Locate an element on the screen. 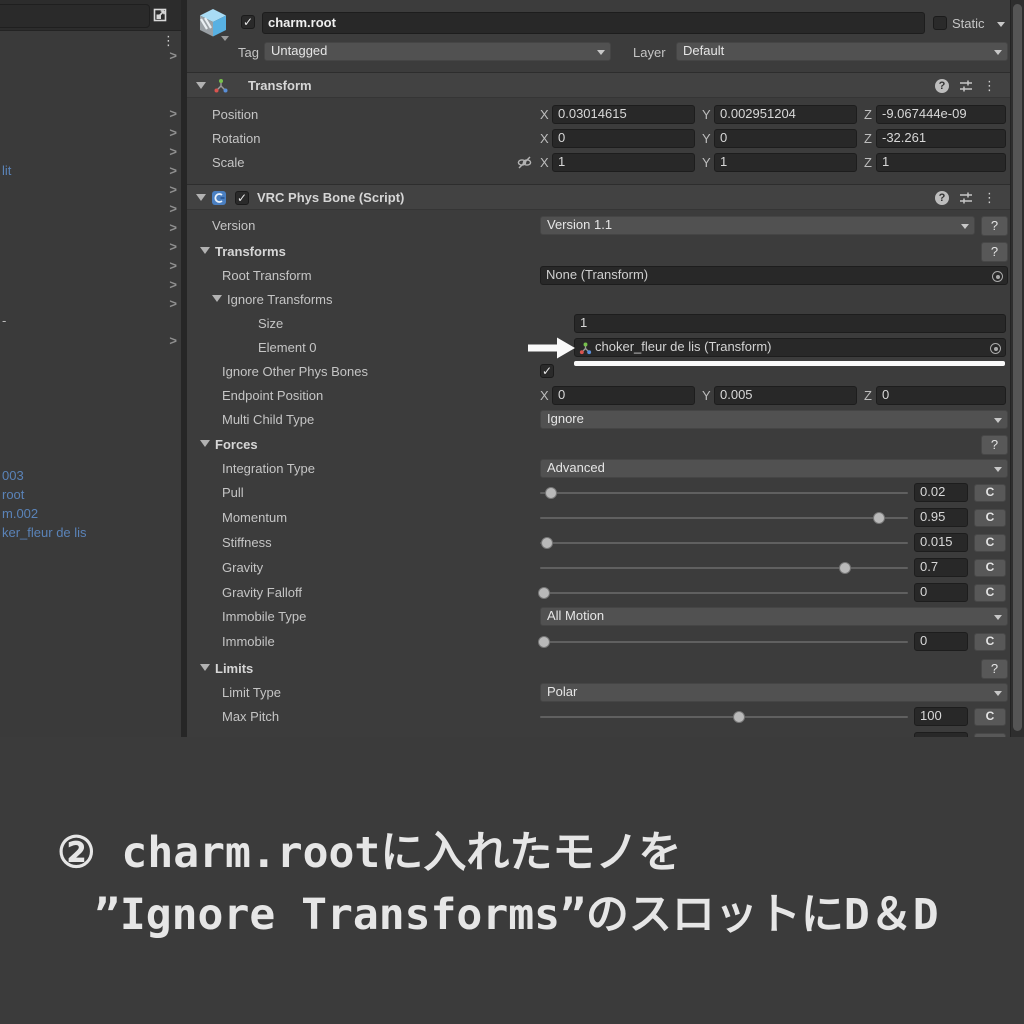 The image size is (1024, 1024). endpoint-x-field: 0 is located at coordinates (623, 395).